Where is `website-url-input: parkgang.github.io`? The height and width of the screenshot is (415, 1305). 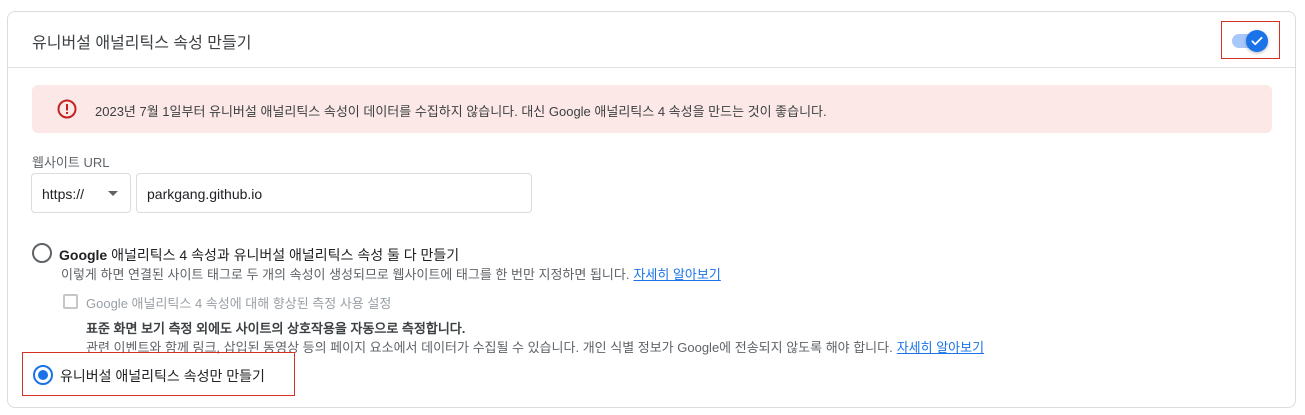 website-url-input: parkgang.github.io is located at coordinates (334, 193).